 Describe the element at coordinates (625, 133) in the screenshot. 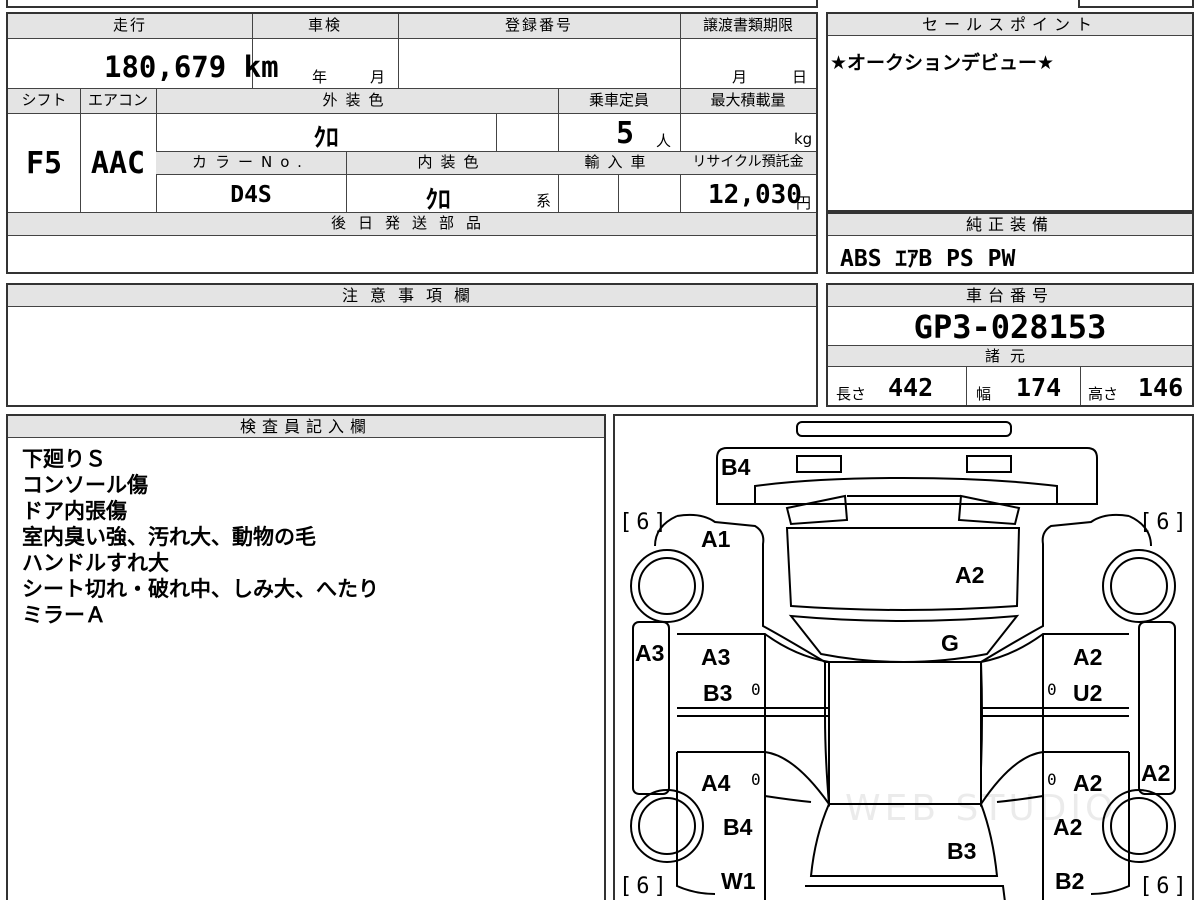

I see `capacity-value: 5` at that location.